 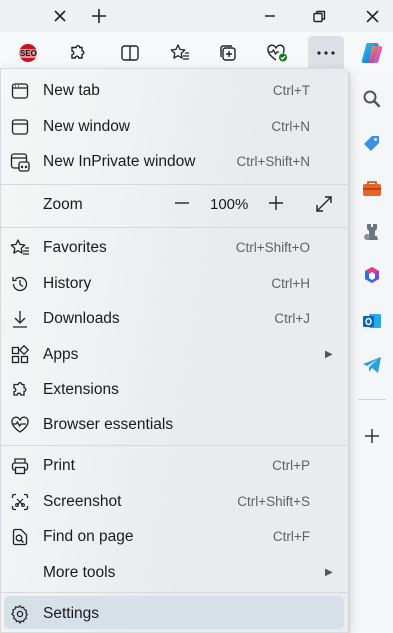 What do you see at coordinates (175, 354) in the screenshot?
I see `menu-item-apps: Apps ▶` at bounding box center [175, 354].